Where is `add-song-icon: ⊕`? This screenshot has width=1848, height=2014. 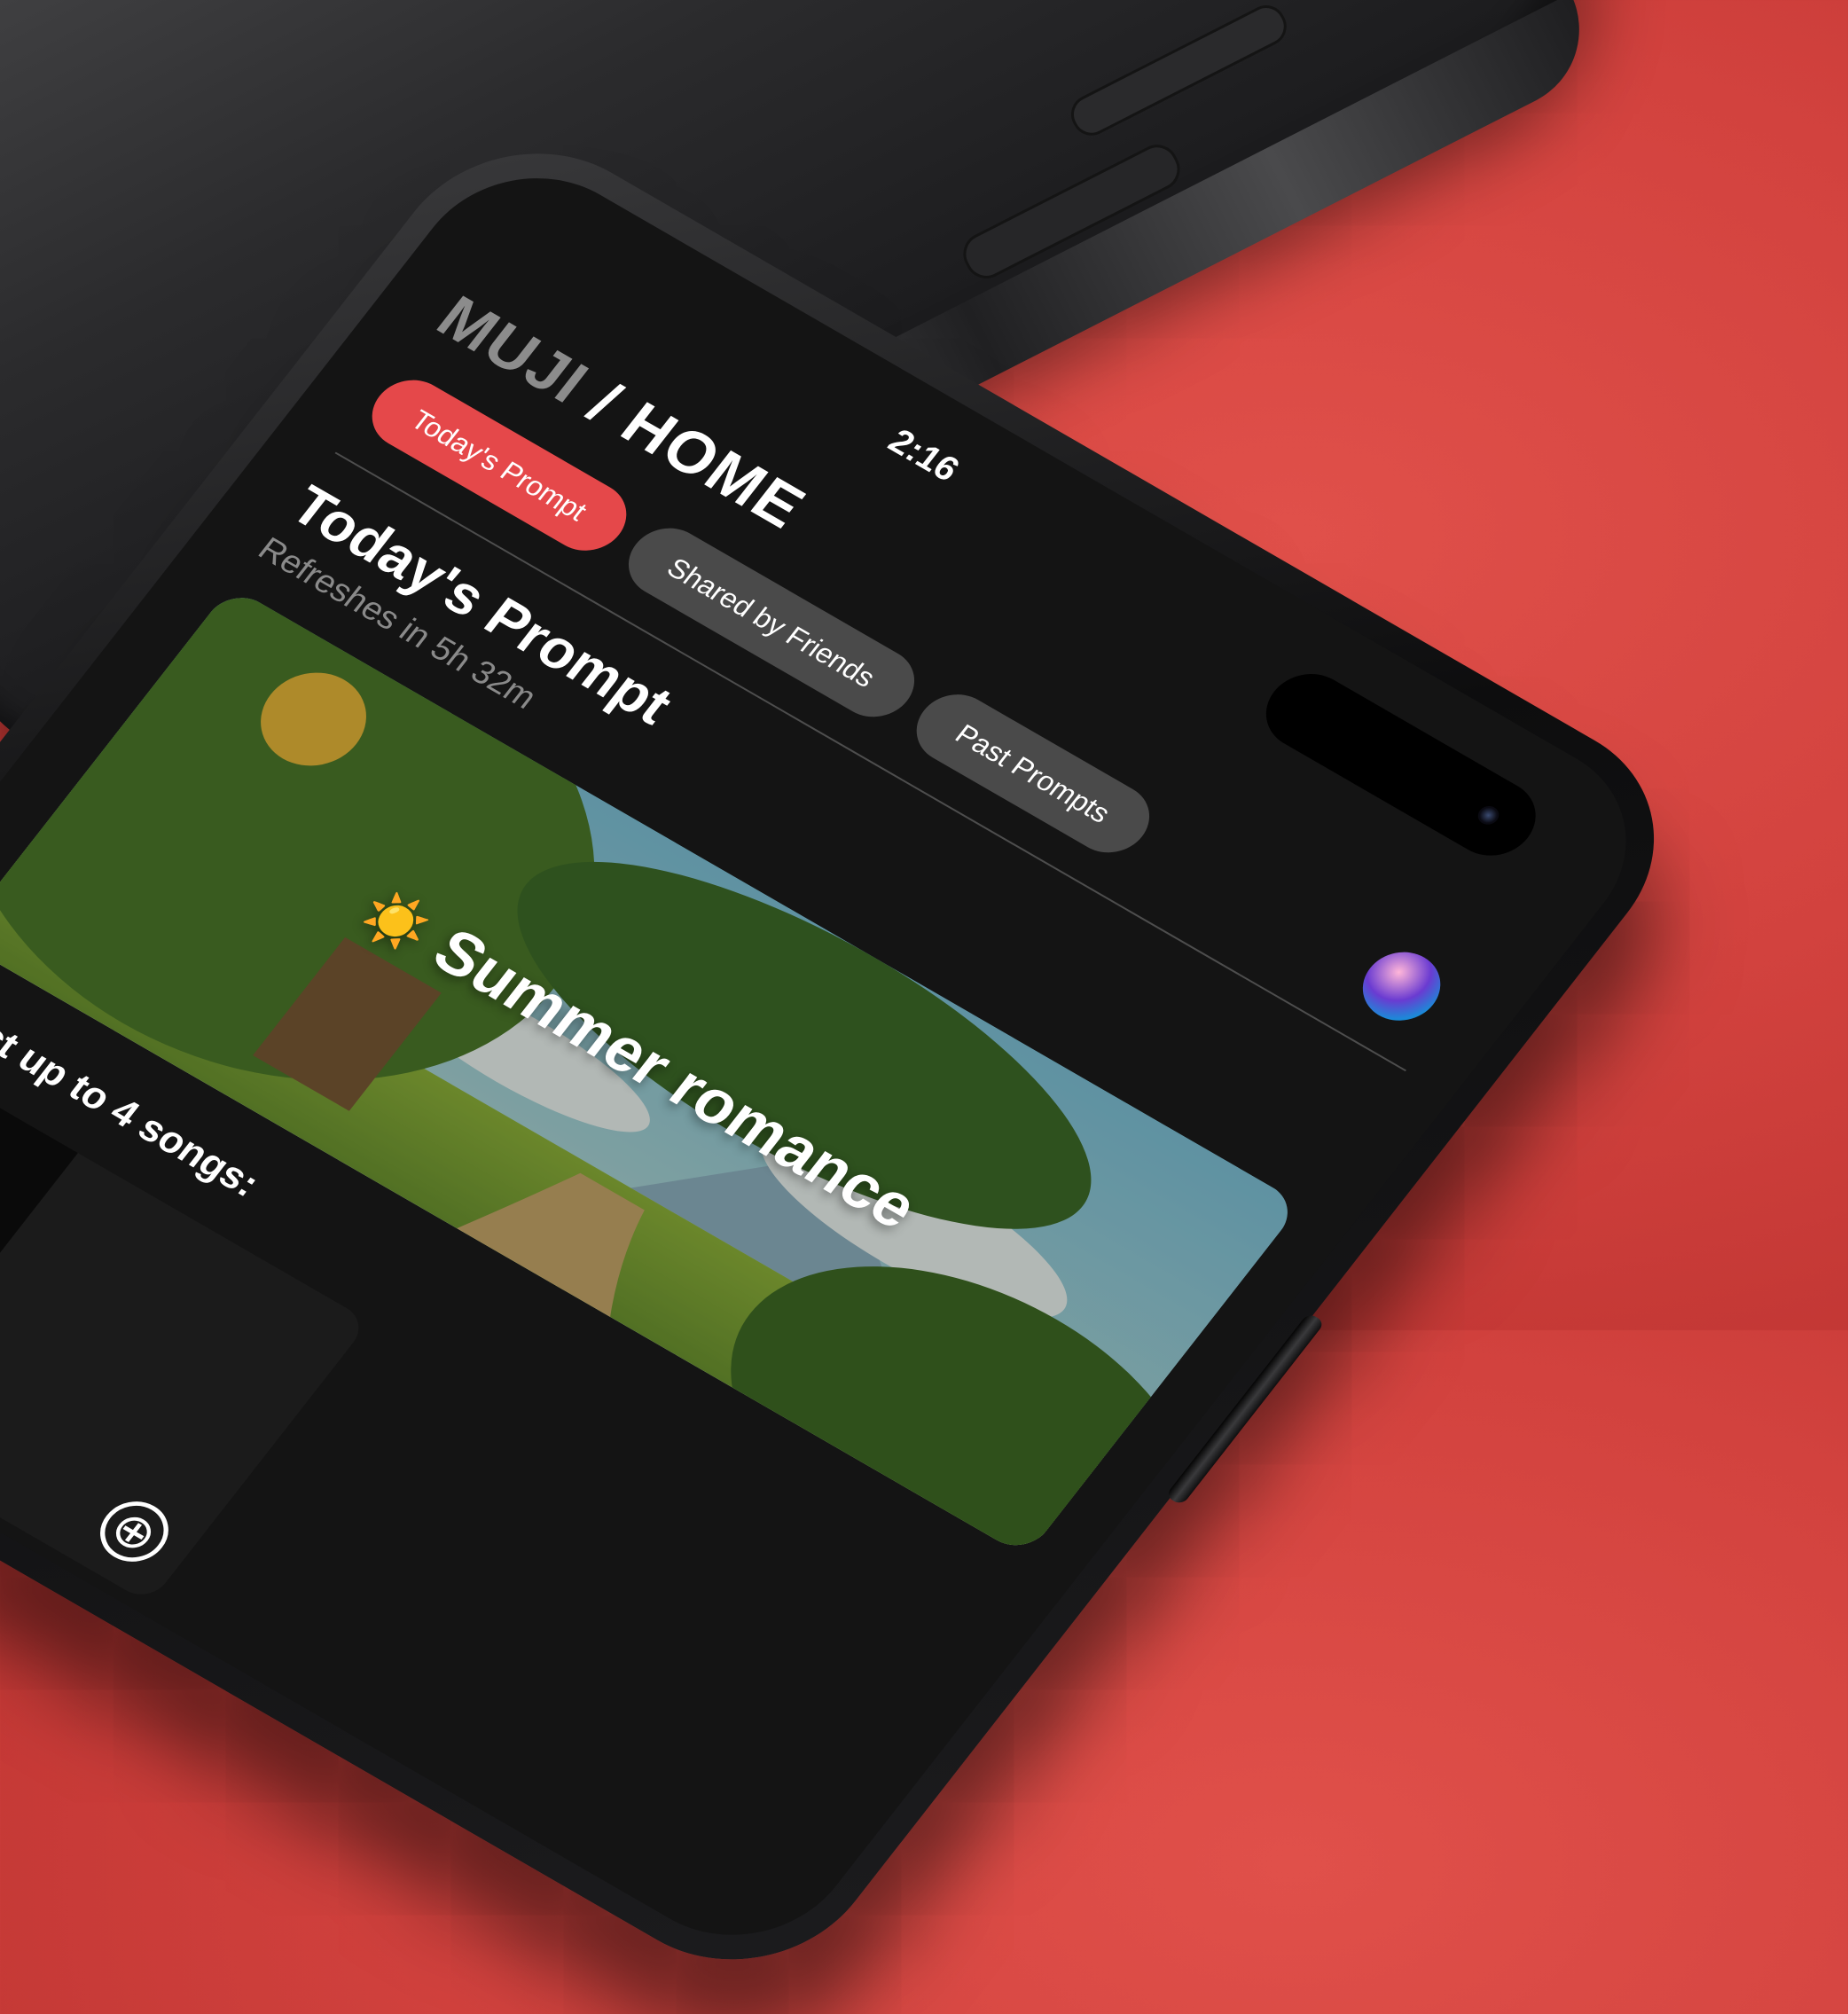
add-song-icon: ⊕ is located at coordinates (134, 1531).